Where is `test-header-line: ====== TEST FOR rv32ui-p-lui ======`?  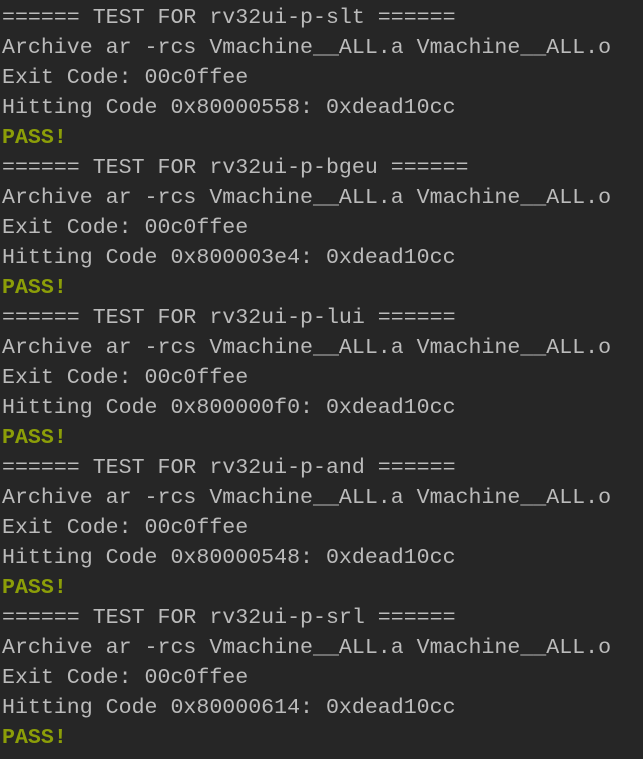
test-header-line: ====== TEST FOR rv32ui-p-lui ====== is located at coordinates (229, 318).